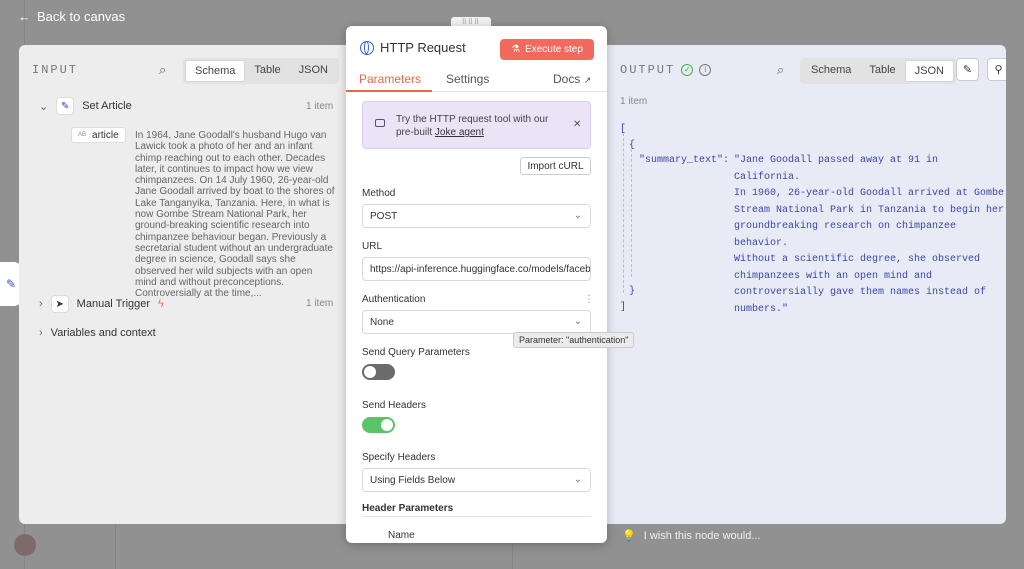 The height and width of the screenshot is (569, 1024). I want to click on lightning-icon: ϟ, so click(161, 304).